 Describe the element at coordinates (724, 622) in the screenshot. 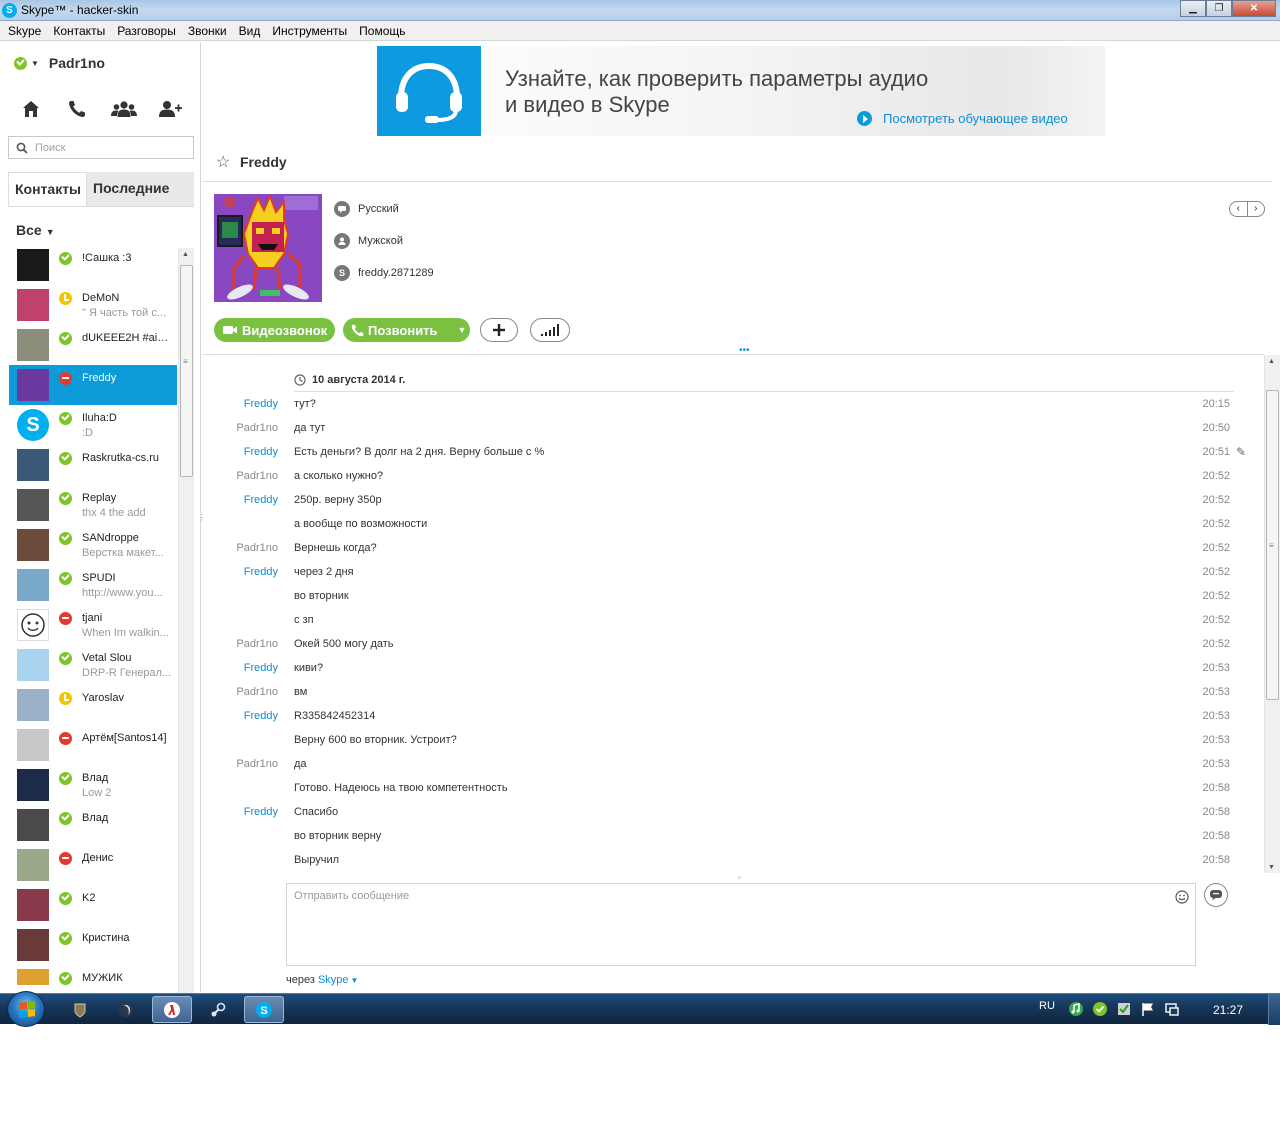

I see `message-row: с зп 20:52` at that location.